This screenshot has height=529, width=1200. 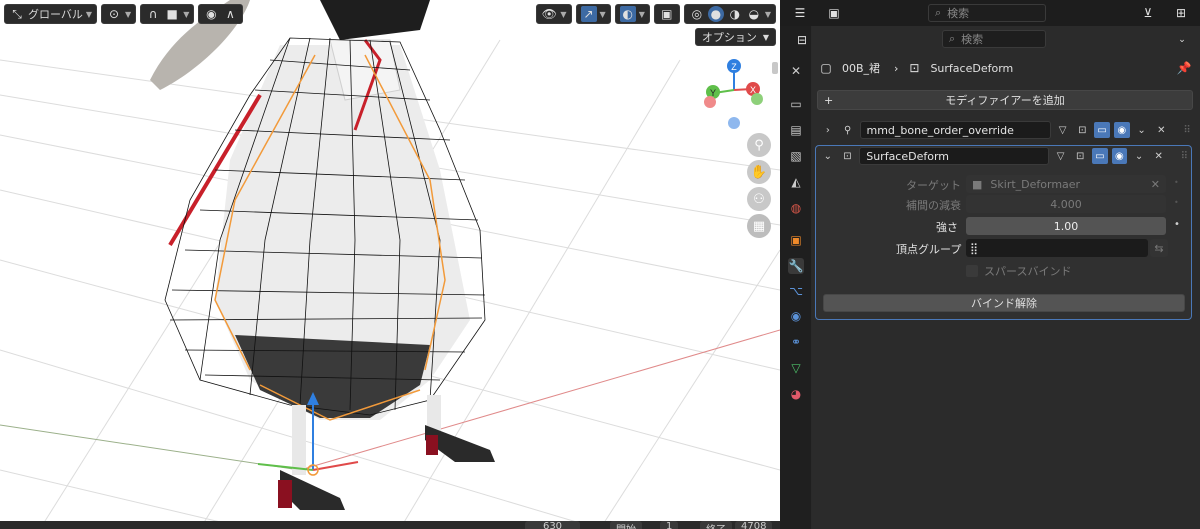 I want to click on render-icon: ▭, so click(x=796, y=104).